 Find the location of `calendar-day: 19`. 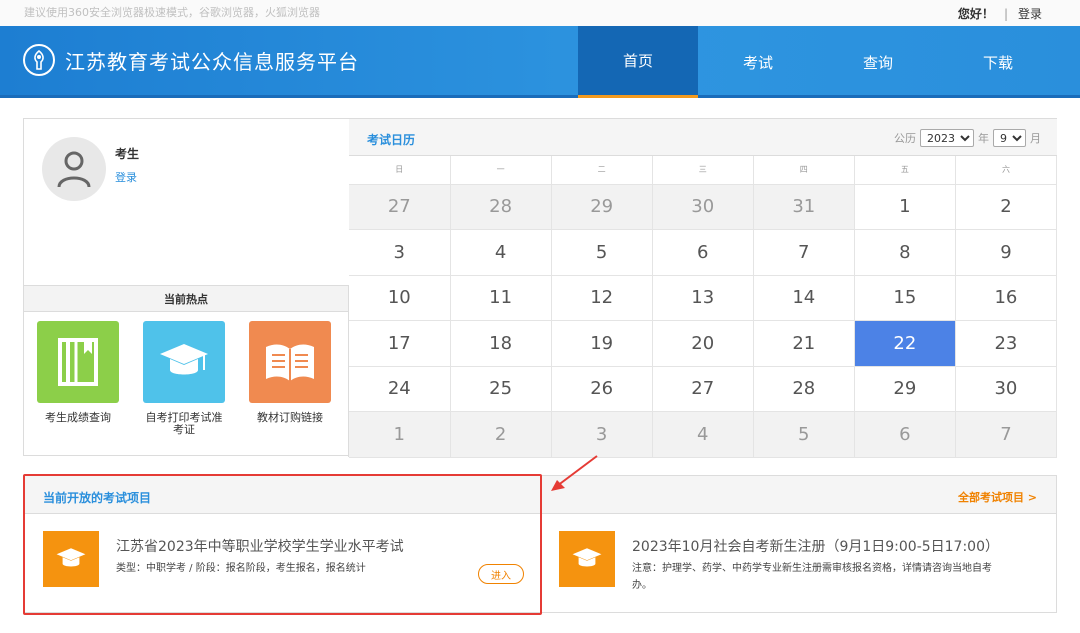

calendar-day: 19 is located at coordinates (602, 343).